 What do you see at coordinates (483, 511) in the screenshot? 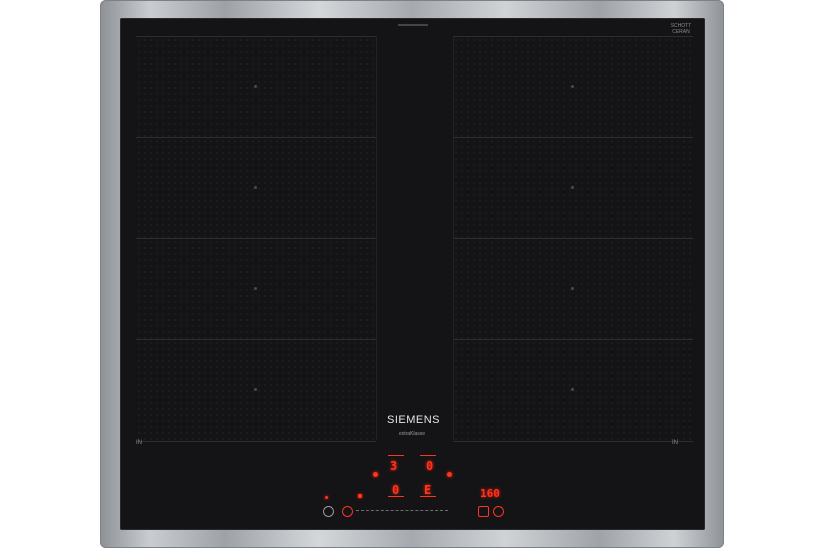
I see `pan-icon` at bounding box center [483, 511].